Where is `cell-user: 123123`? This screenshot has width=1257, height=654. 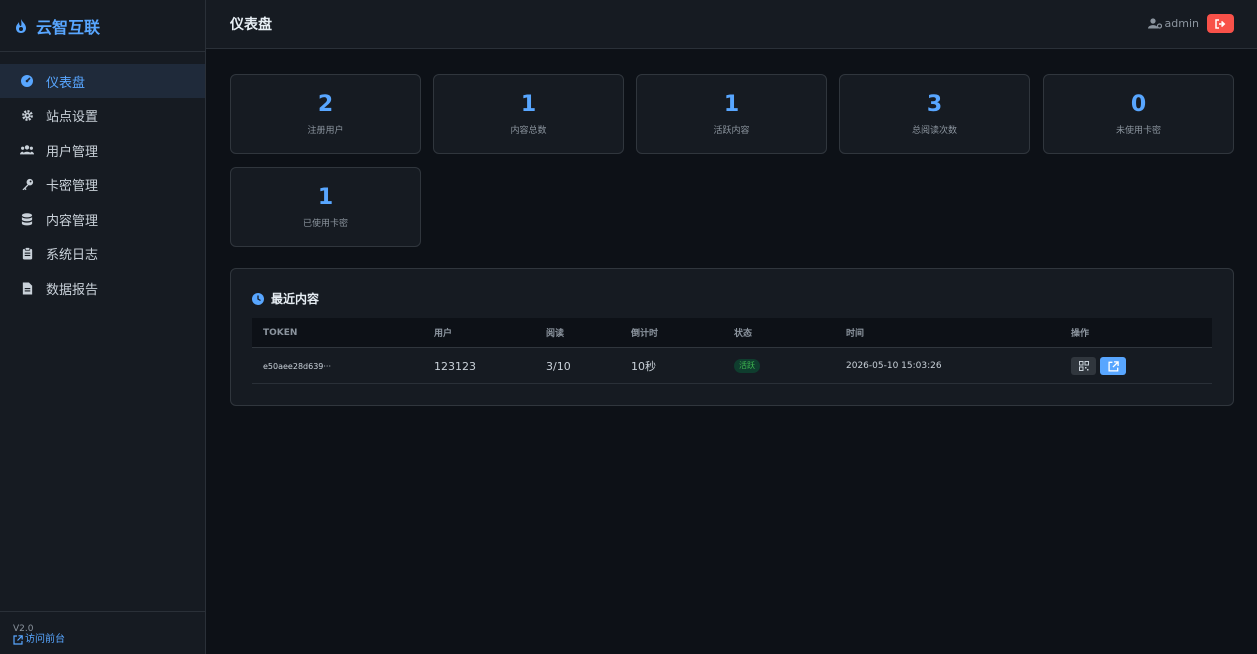
cell-user: 123123 is located at coordinates (455, 366).